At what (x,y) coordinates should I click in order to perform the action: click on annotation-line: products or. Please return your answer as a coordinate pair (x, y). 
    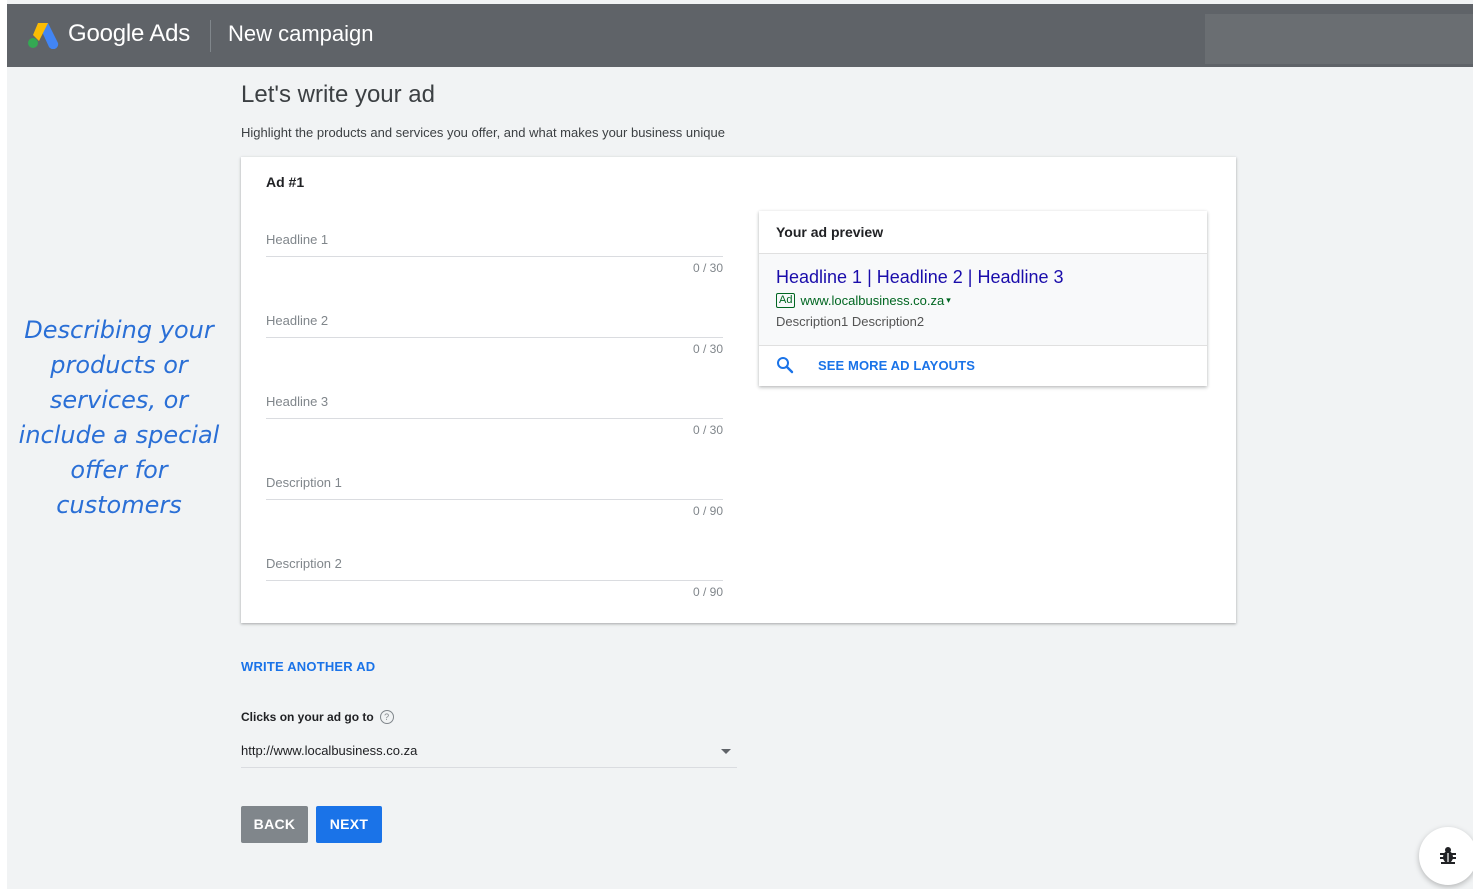
    Looking at the image, I should click on (119, 365).